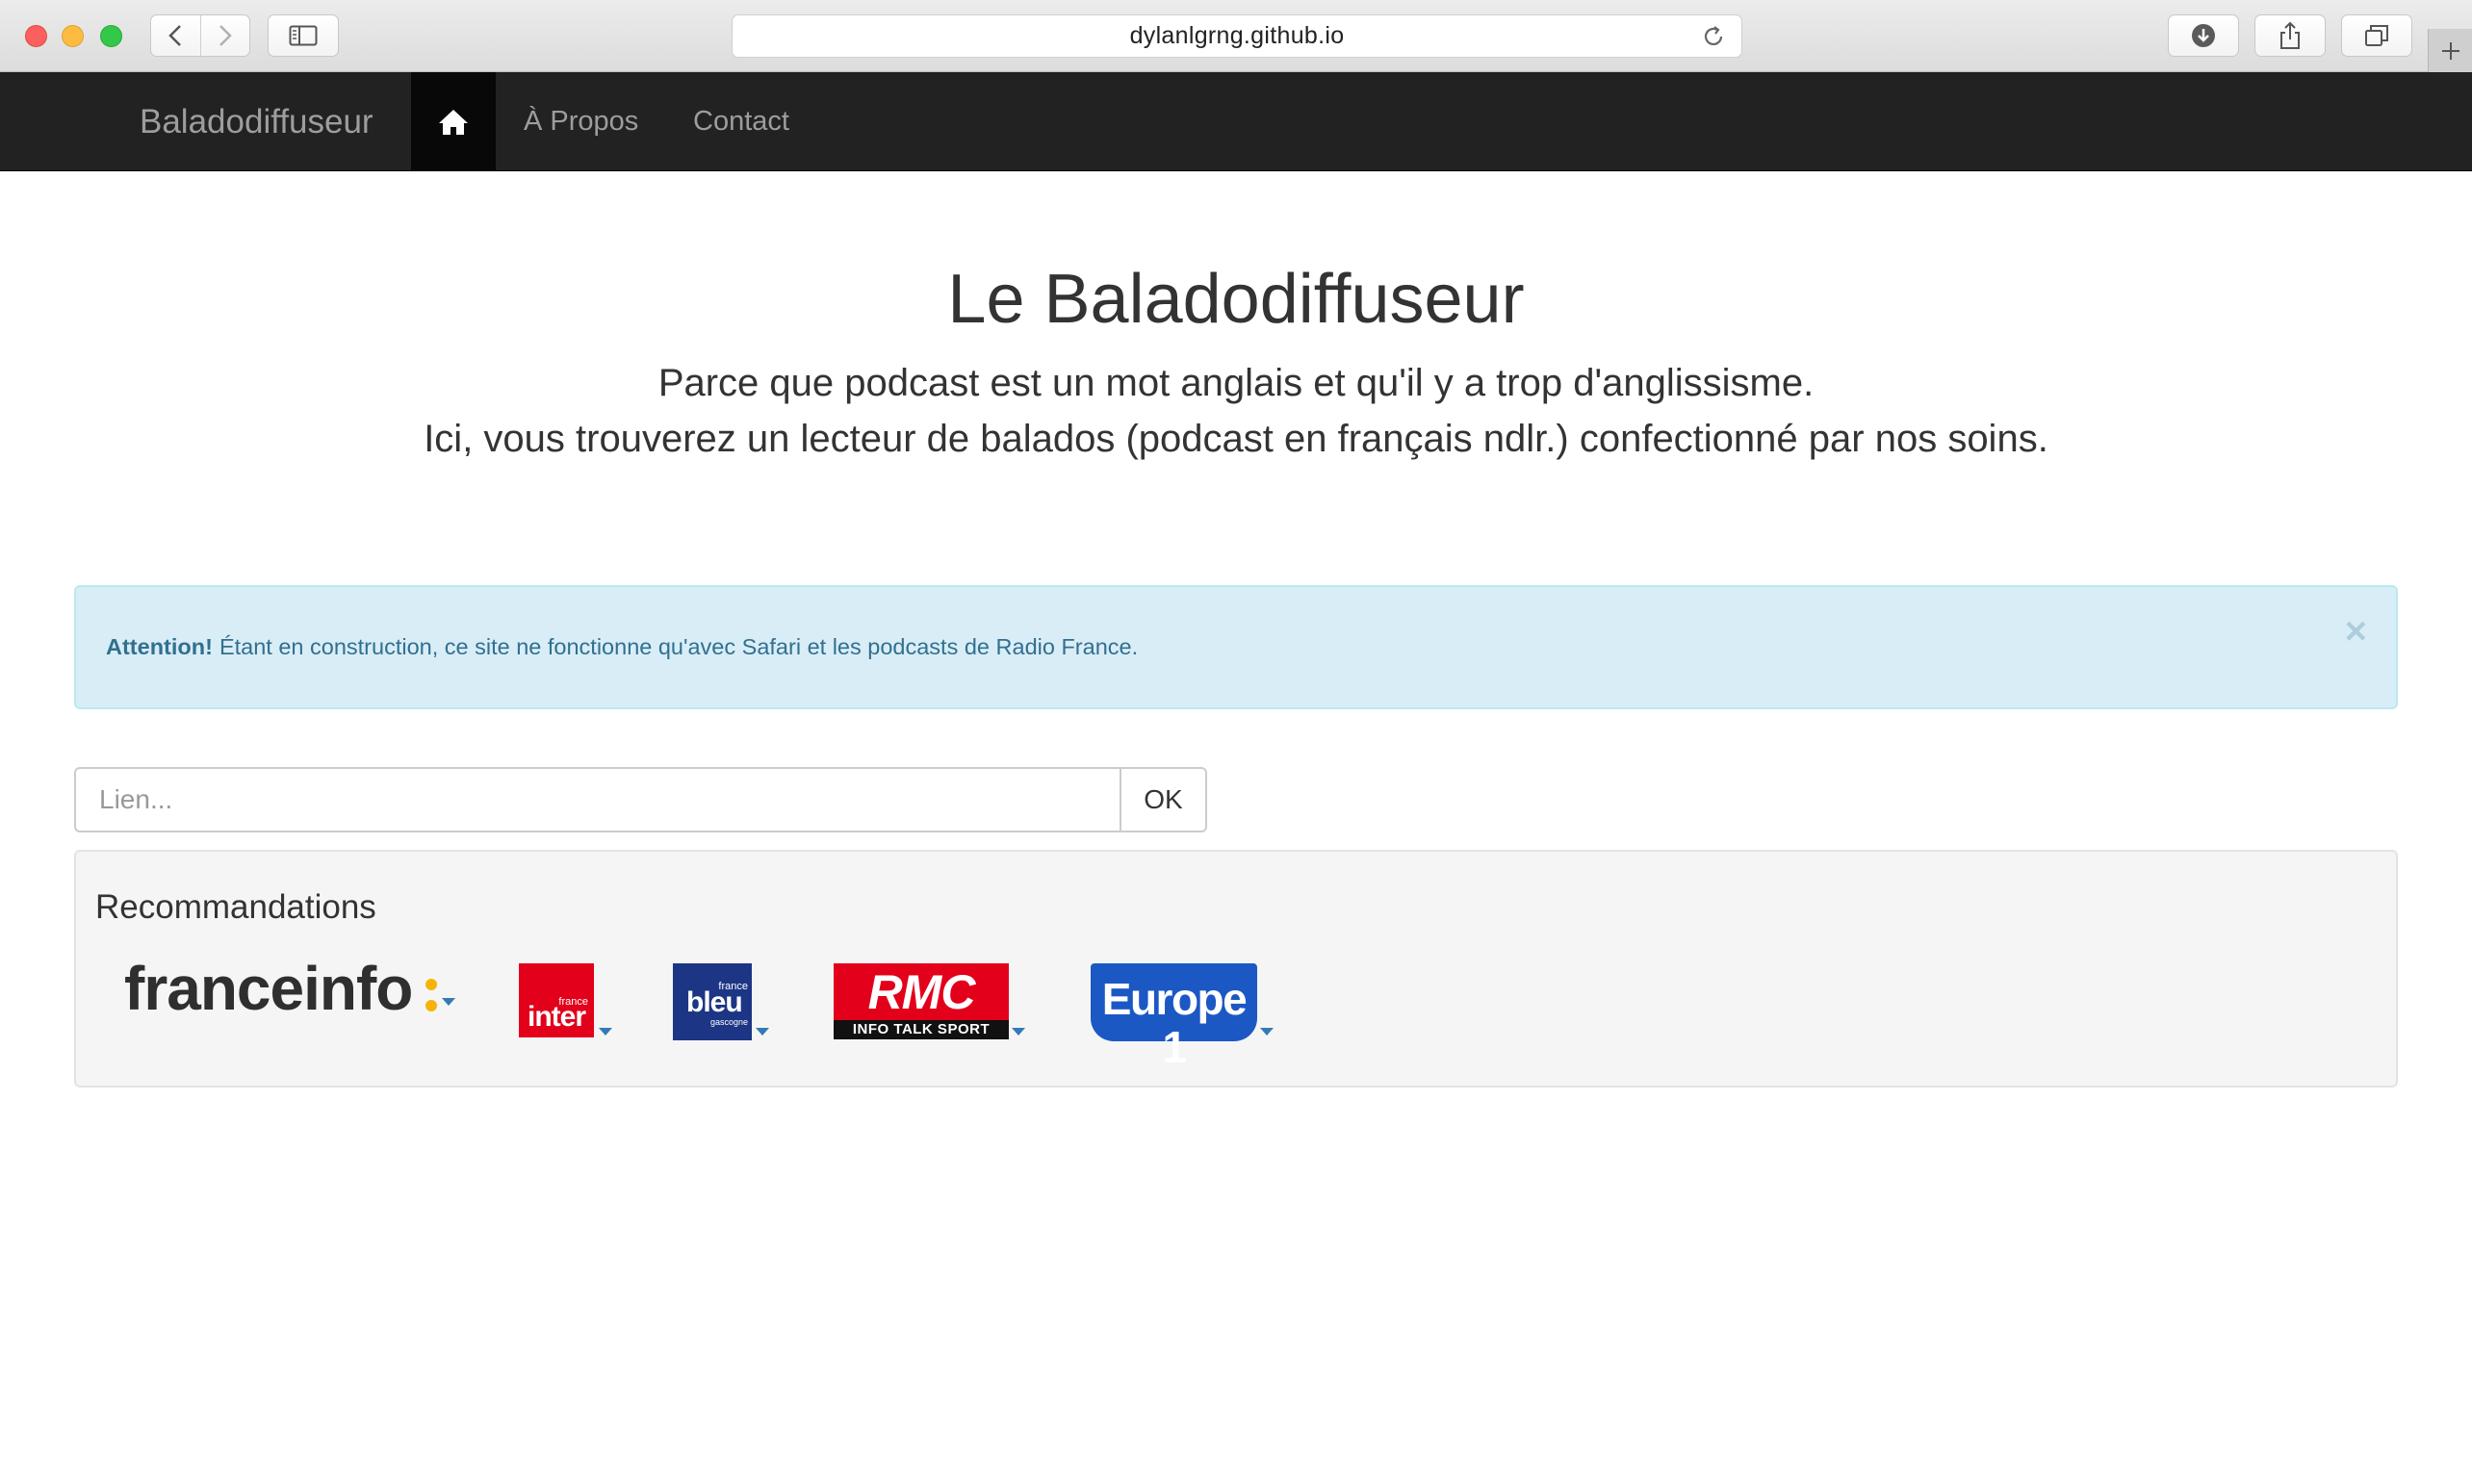 The image size is (2472, 1484). What do you see at coordinates (268, 988) in the screenshot?
I see `franceinfo-logo-text: franceinfo` at bounding box center [268, 988].